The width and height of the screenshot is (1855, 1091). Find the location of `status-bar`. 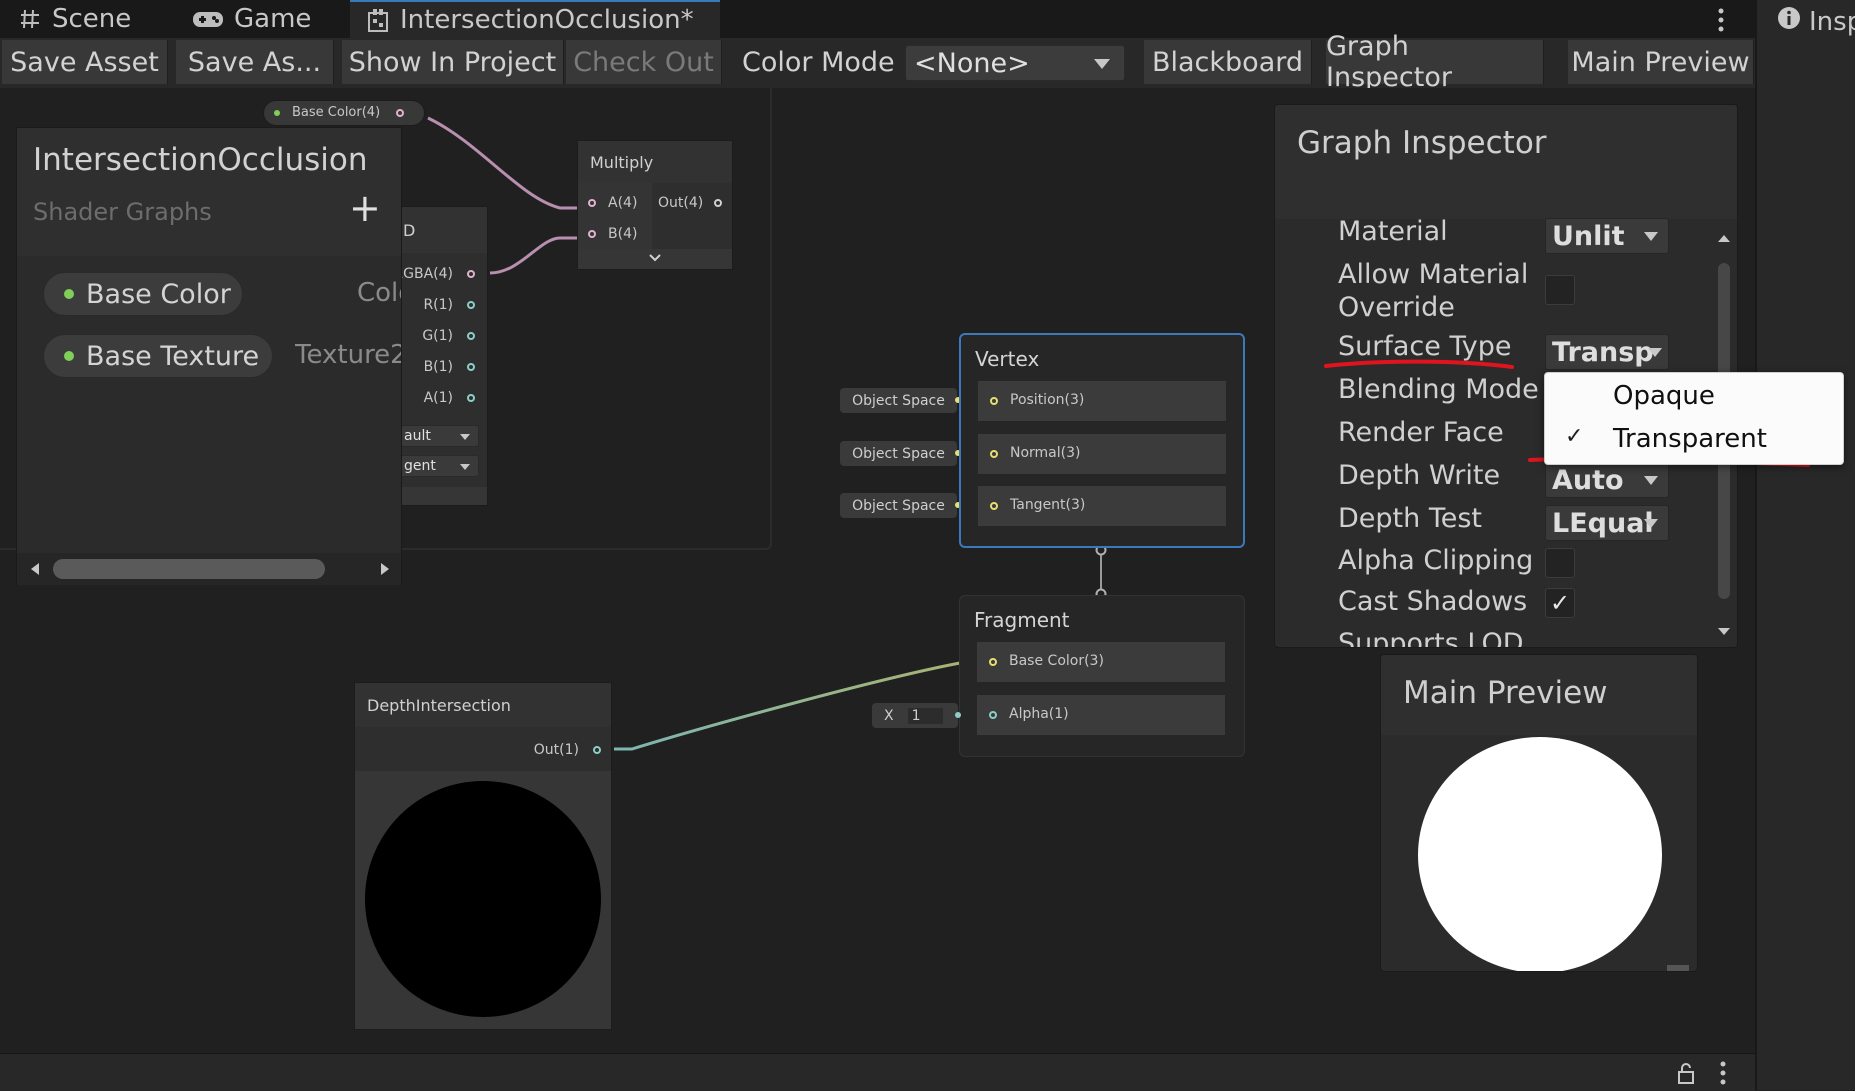

status-bar is located at coordinates (877, 1072).